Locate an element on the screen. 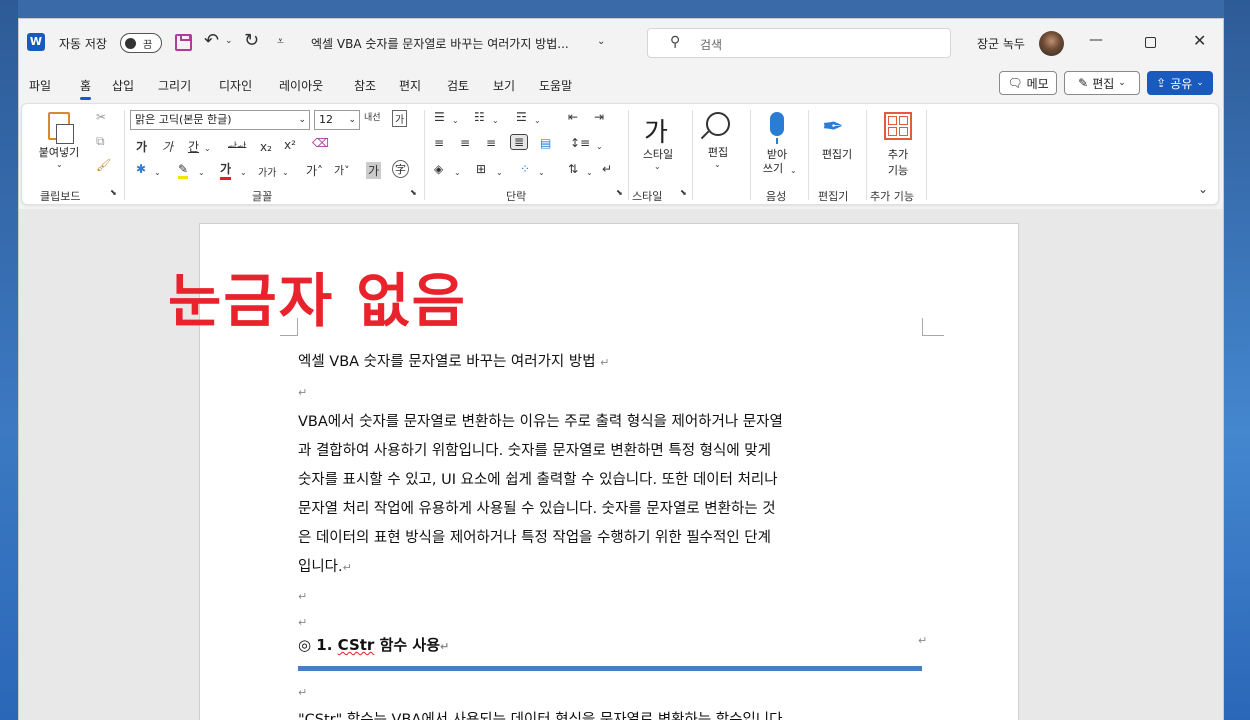 The height and width of the screenshot is (720, 1250). multilevel-list-icon: ☲ is located at coordinates (521, 117).